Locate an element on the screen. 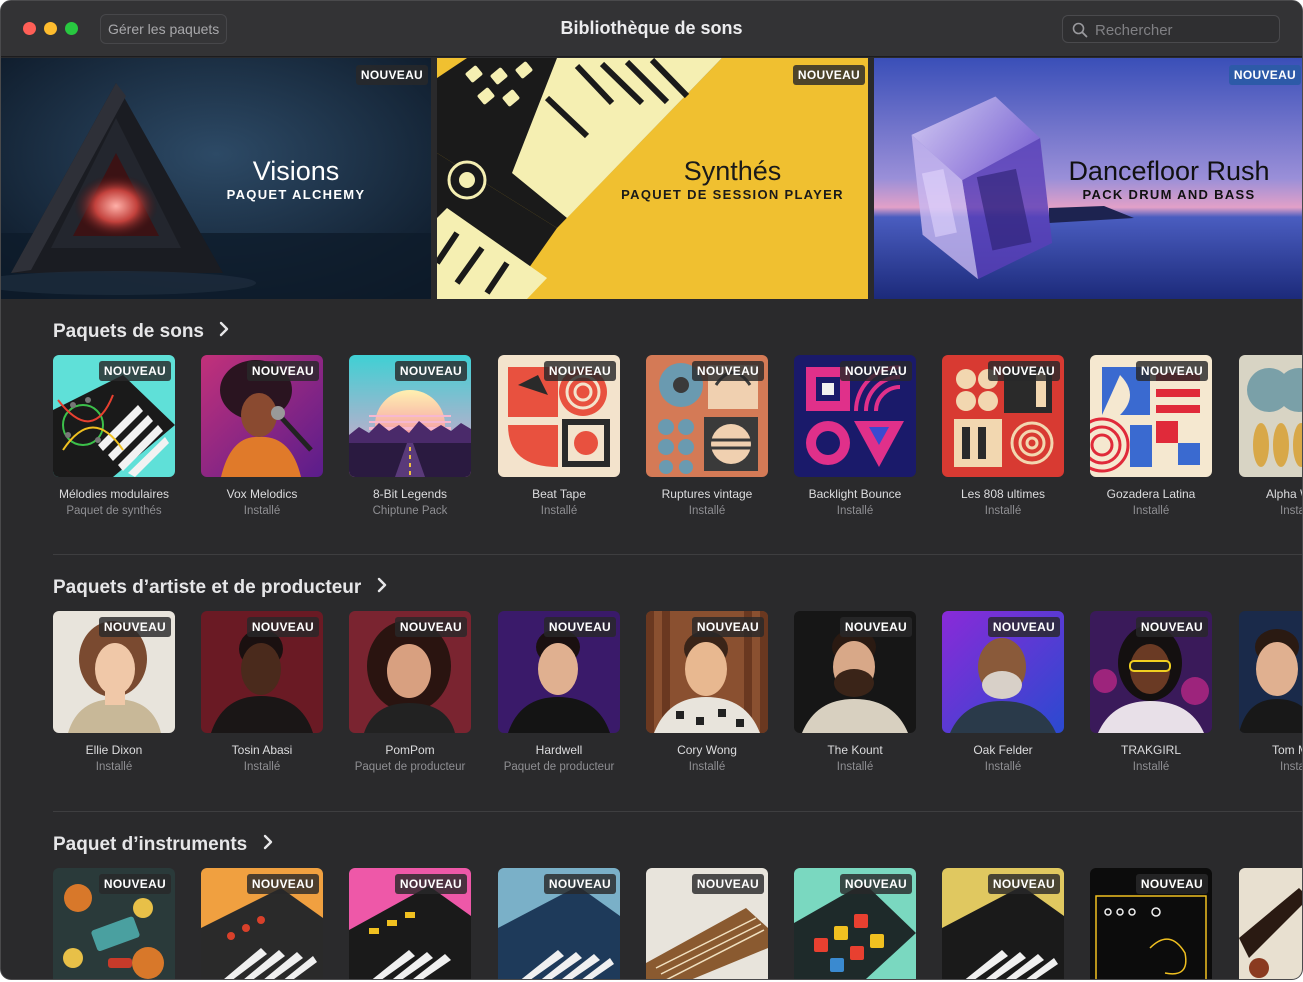 The height and width of the screenshot is (982, 1303). pack-status: Chiptune Pack is located at coordinates (410, 511).